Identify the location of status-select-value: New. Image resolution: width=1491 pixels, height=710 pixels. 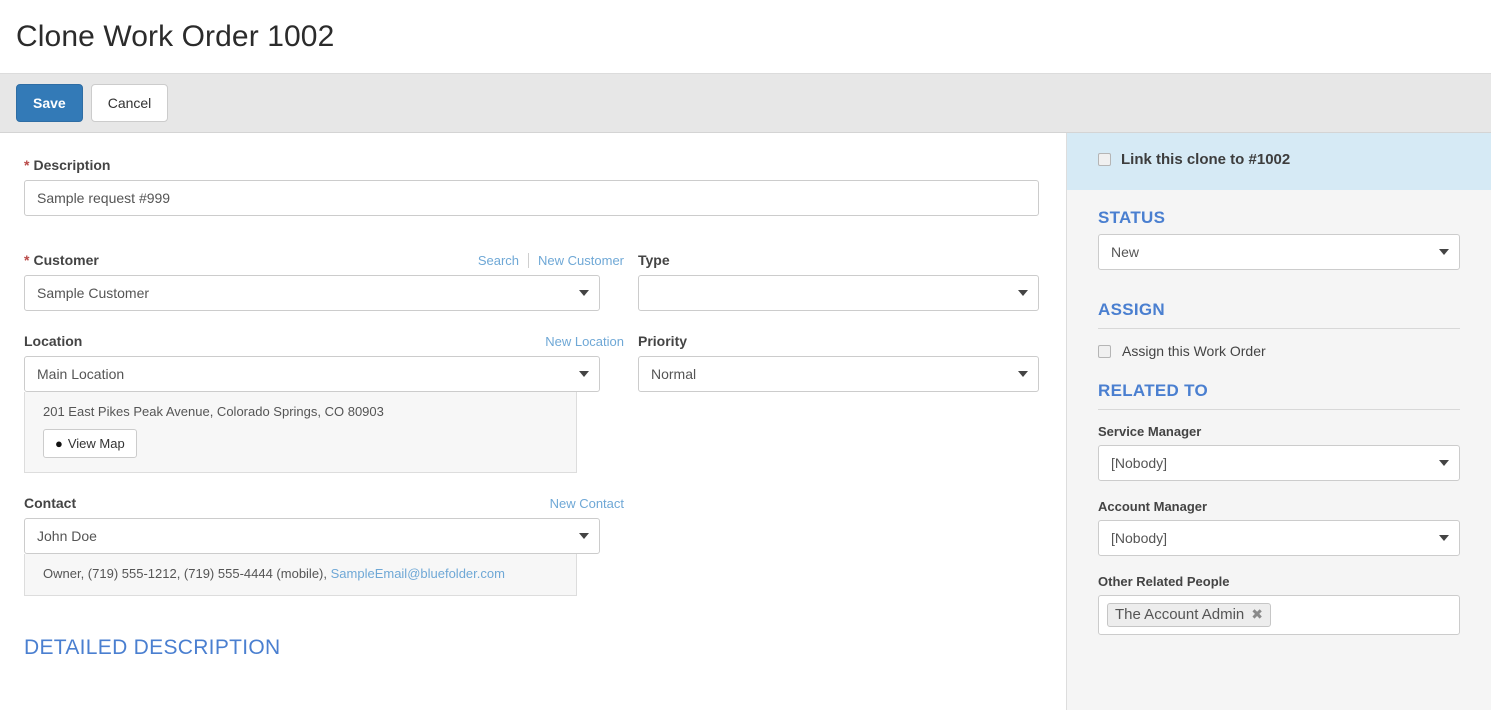
(1125, 252).